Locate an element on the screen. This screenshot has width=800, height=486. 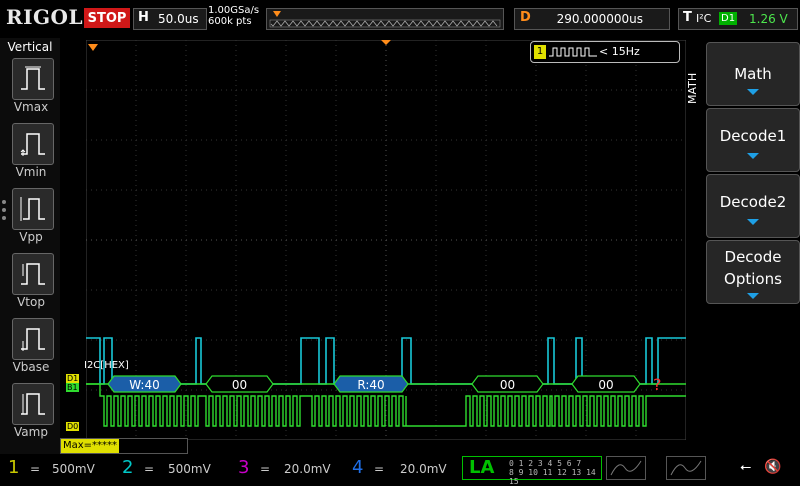
menu-tab: MATH is located at coordinates (692, 88).